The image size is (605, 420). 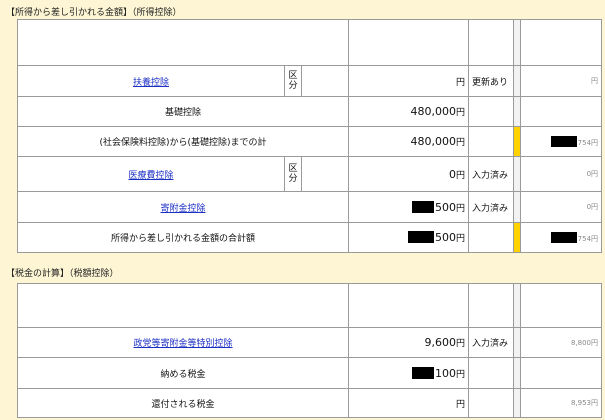 I want to click on table-row: 扶養控除 区分 円 更新あり 円, so click(x=310, y=81).